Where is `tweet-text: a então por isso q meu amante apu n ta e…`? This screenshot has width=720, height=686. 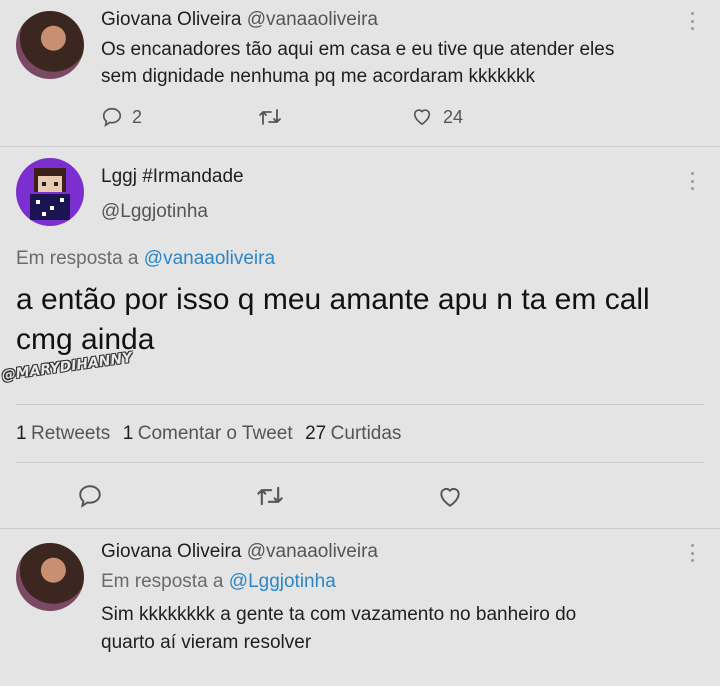
tweet-text: a então por isso q meu amante apu n ta e… is located at coordinates (333, 320).